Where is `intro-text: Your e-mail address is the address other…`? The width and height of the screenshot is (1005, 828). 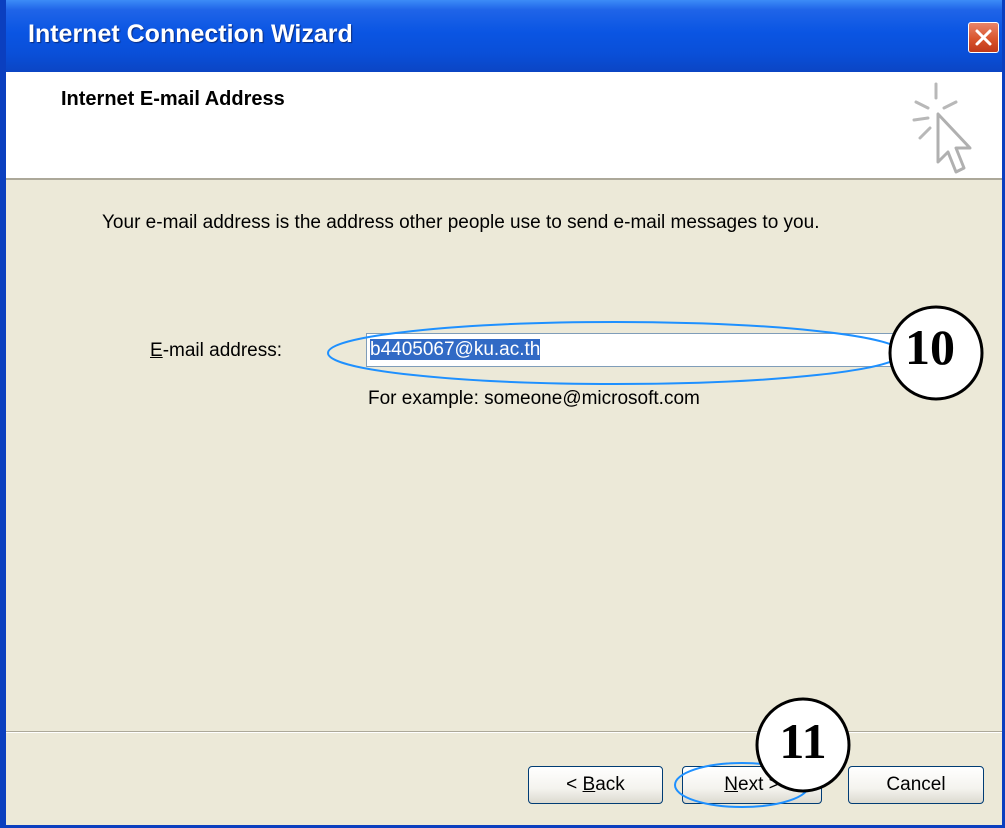 intro-text: Your e-mail address is the address other… is located at coordinates (461, 222).